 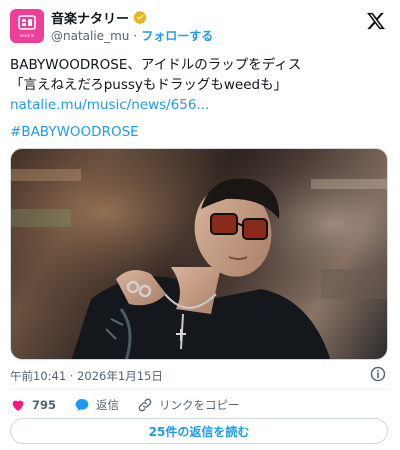 What do you see at coordinates (199, 431) in the screenshot?
I see `read-replies-button: 25件の返信を読む` at bounding box center [199, 431].